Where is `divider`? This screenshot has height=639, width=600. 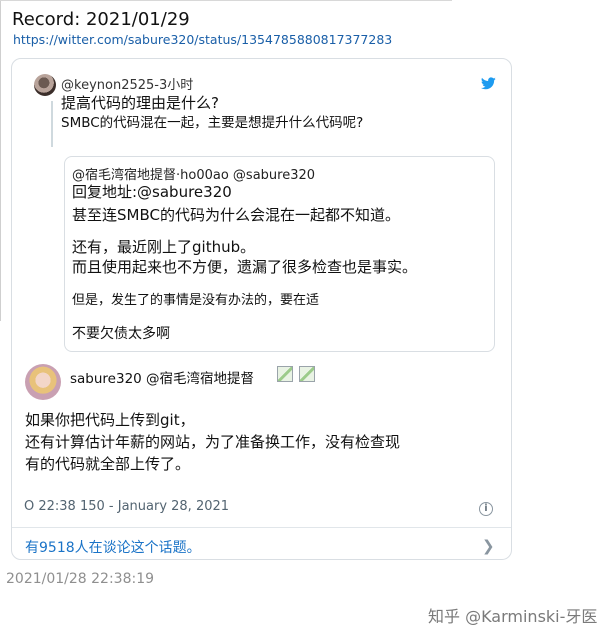
divider is located at coordinates (261, 527).